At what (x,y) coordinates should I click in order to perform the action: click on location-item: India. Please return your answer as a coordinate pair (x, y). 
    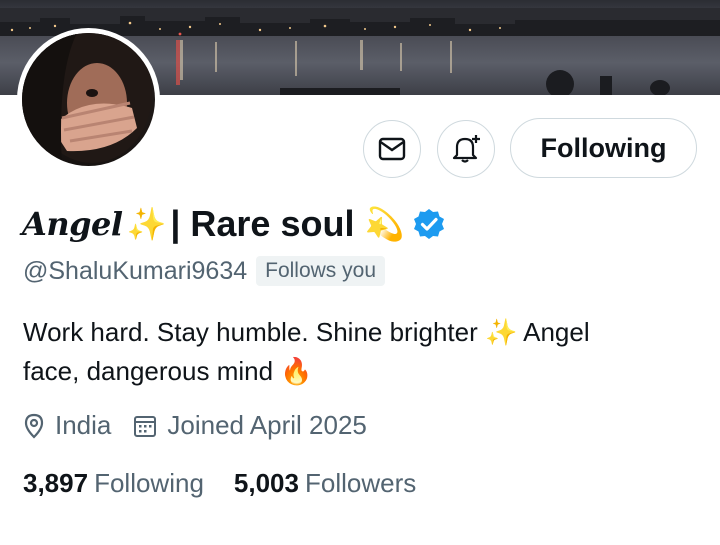
    Looking at the image, I should click on (67, 425).